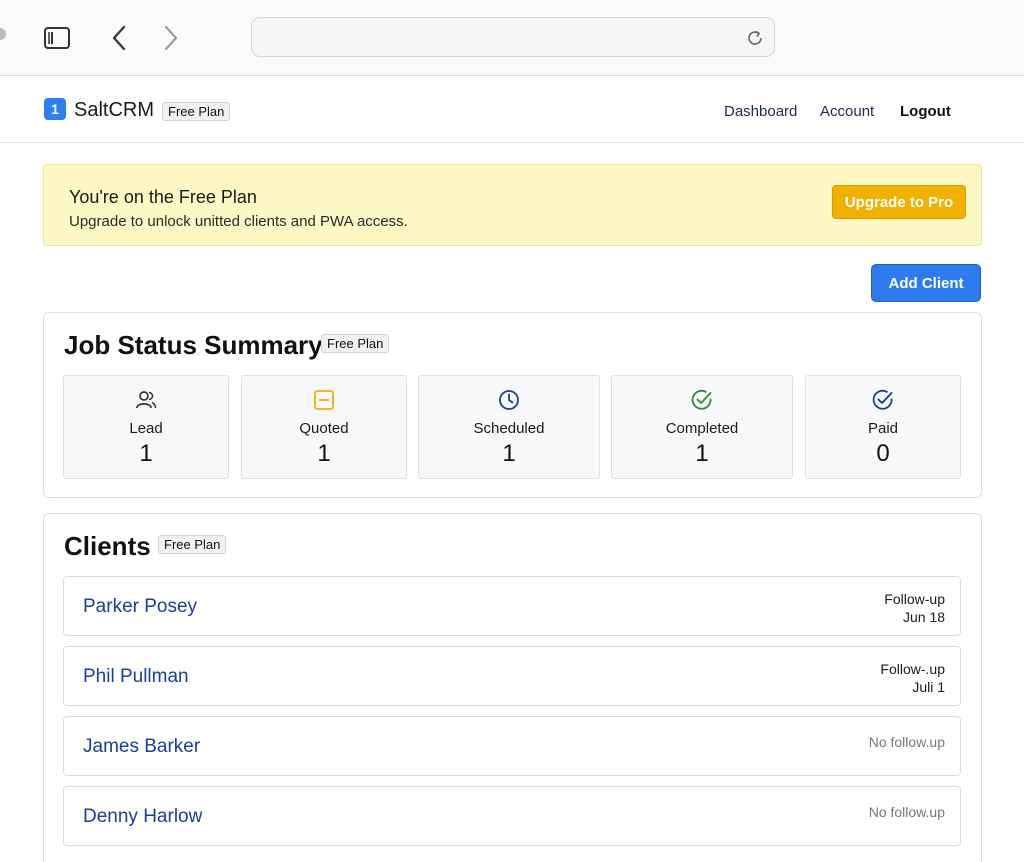 This screenshot has width=1024, height=862. I want to click on client-row: Denny Harlow No follow.up, so click(512, 816).